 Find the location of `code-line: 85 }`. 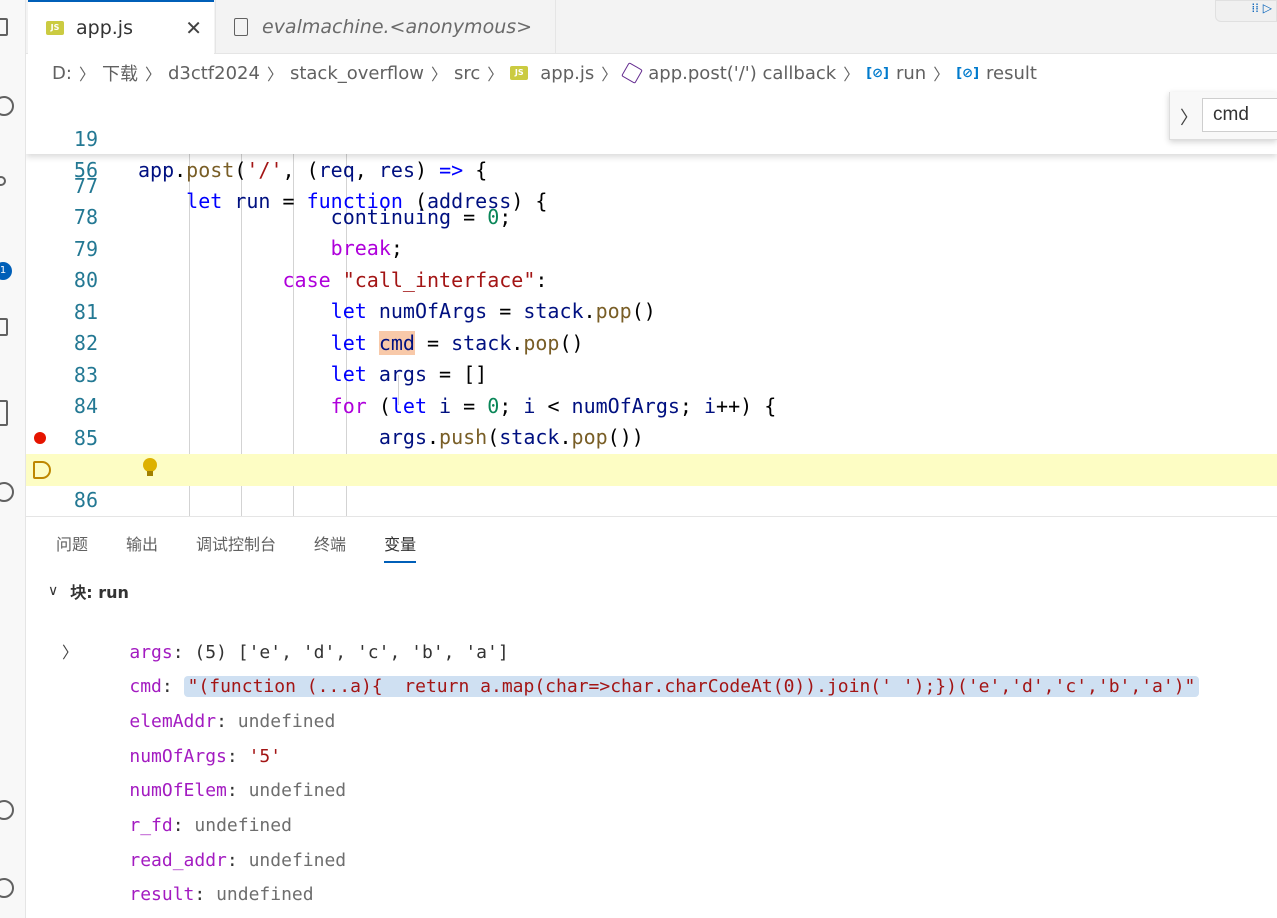

code-line: 85 } is located at coordinates (651, 436).